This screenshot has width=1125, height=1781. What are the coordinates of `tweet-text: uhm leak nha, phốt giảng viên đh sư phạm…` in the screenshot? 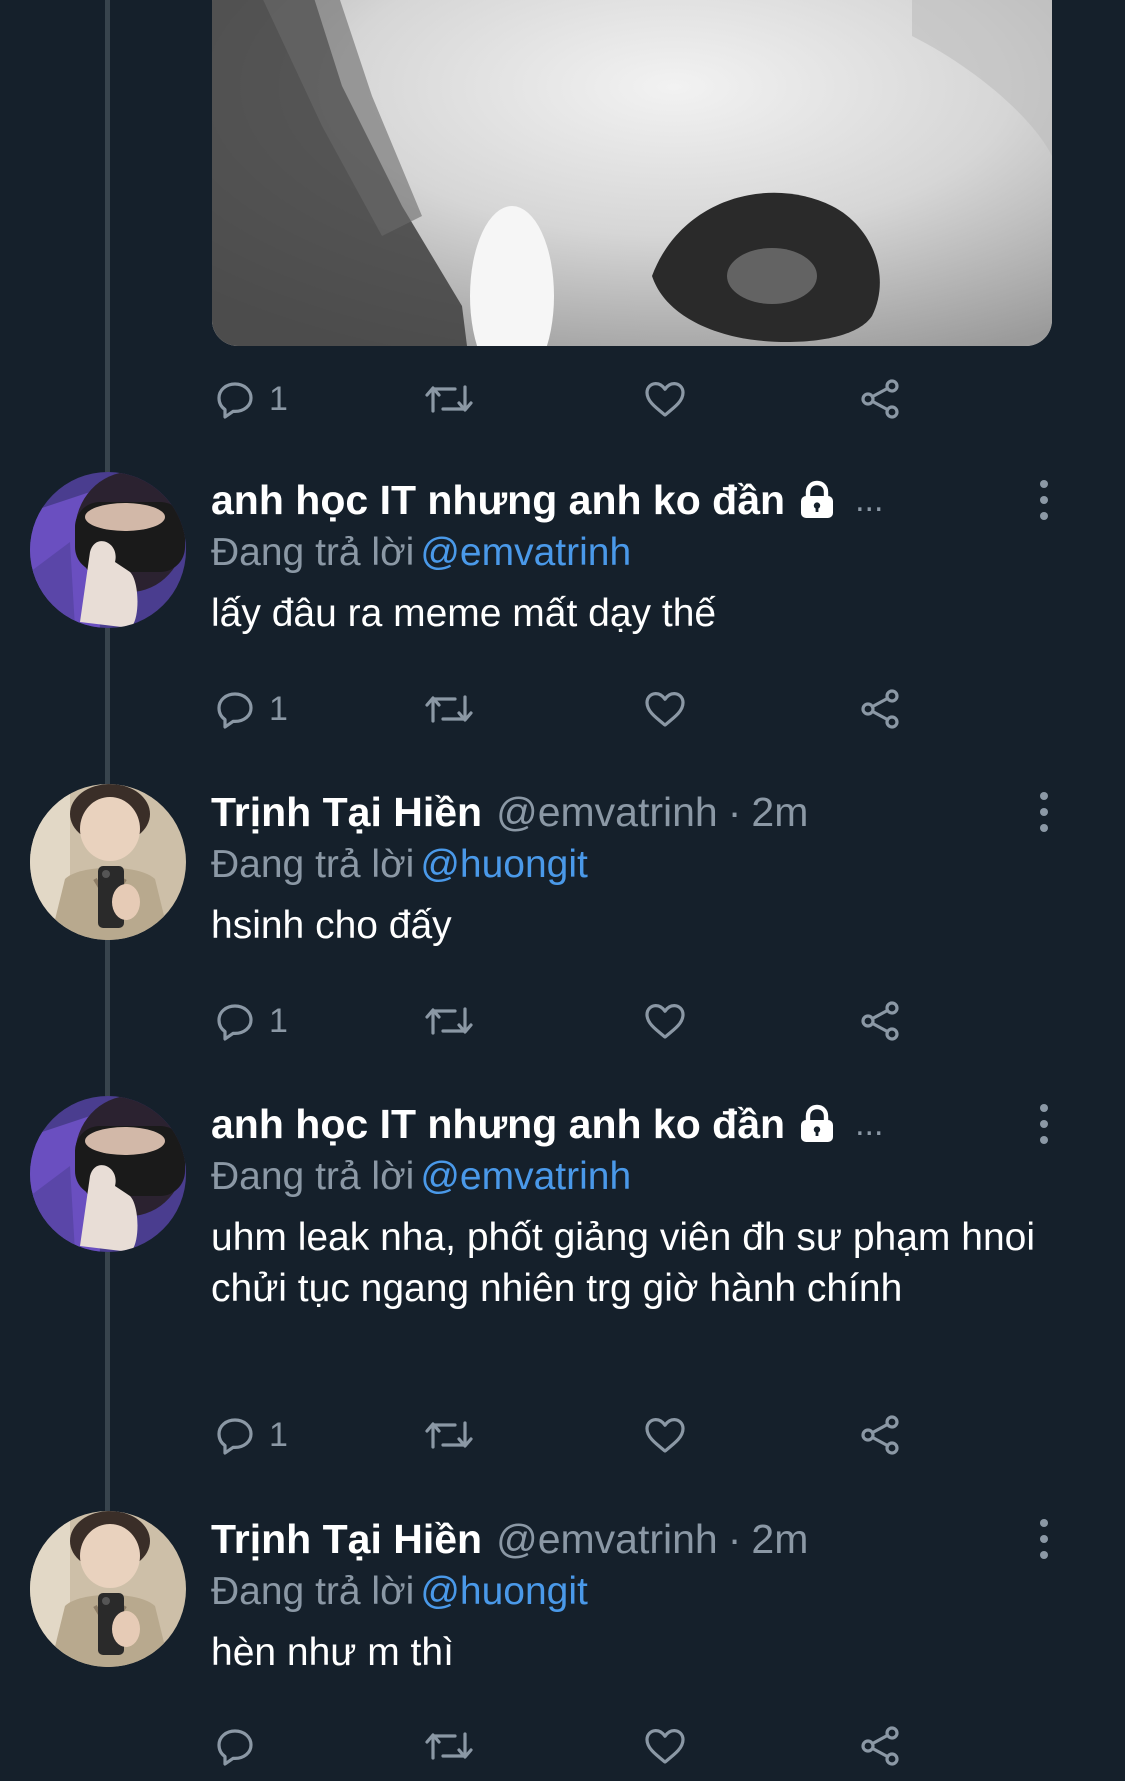 It's located at (623, 1263).